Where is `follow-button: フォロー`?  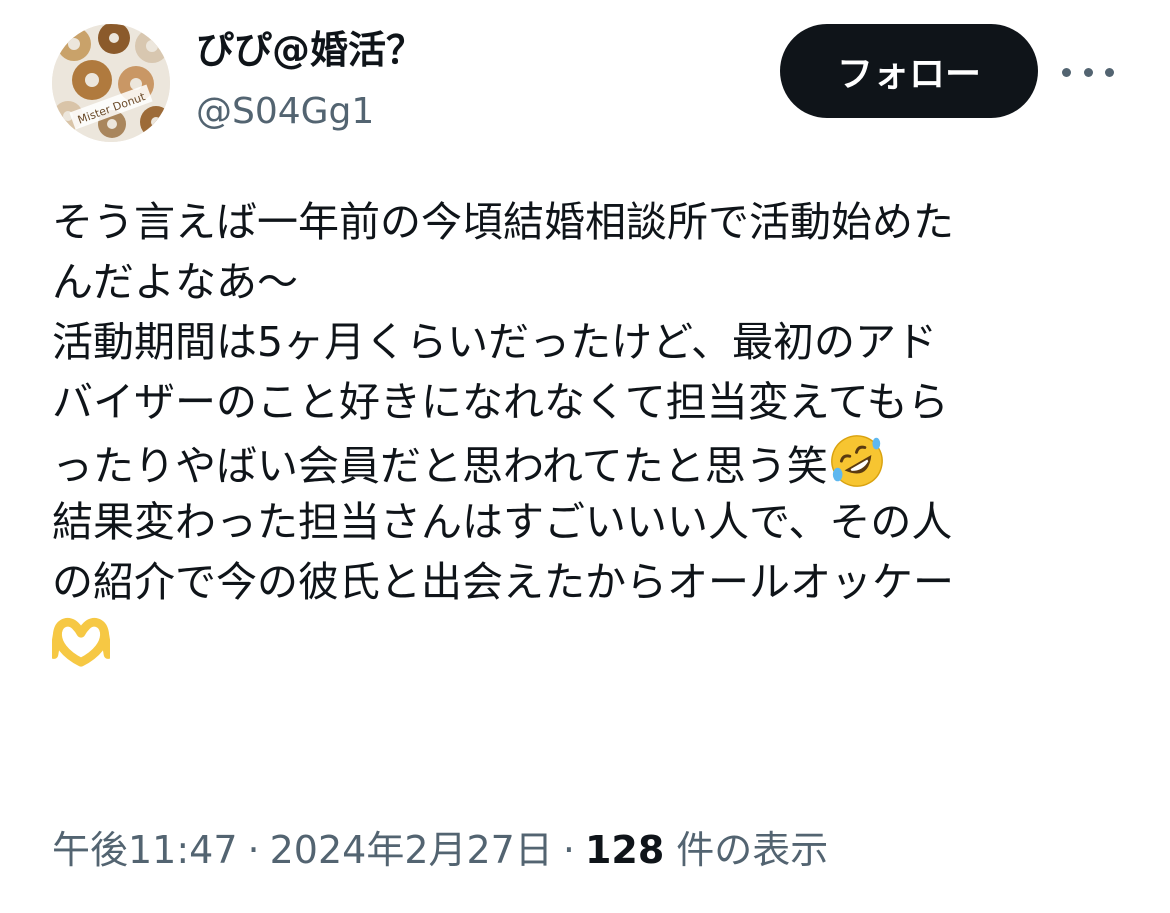 follow-button: フォロー is located at coordinates (909, 71).